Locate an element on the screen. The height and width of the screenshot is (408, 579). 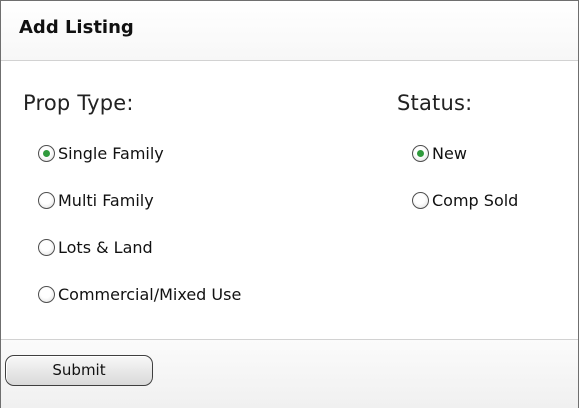
prop-type-single-family: Single Family is located at coordinates (139, 153).